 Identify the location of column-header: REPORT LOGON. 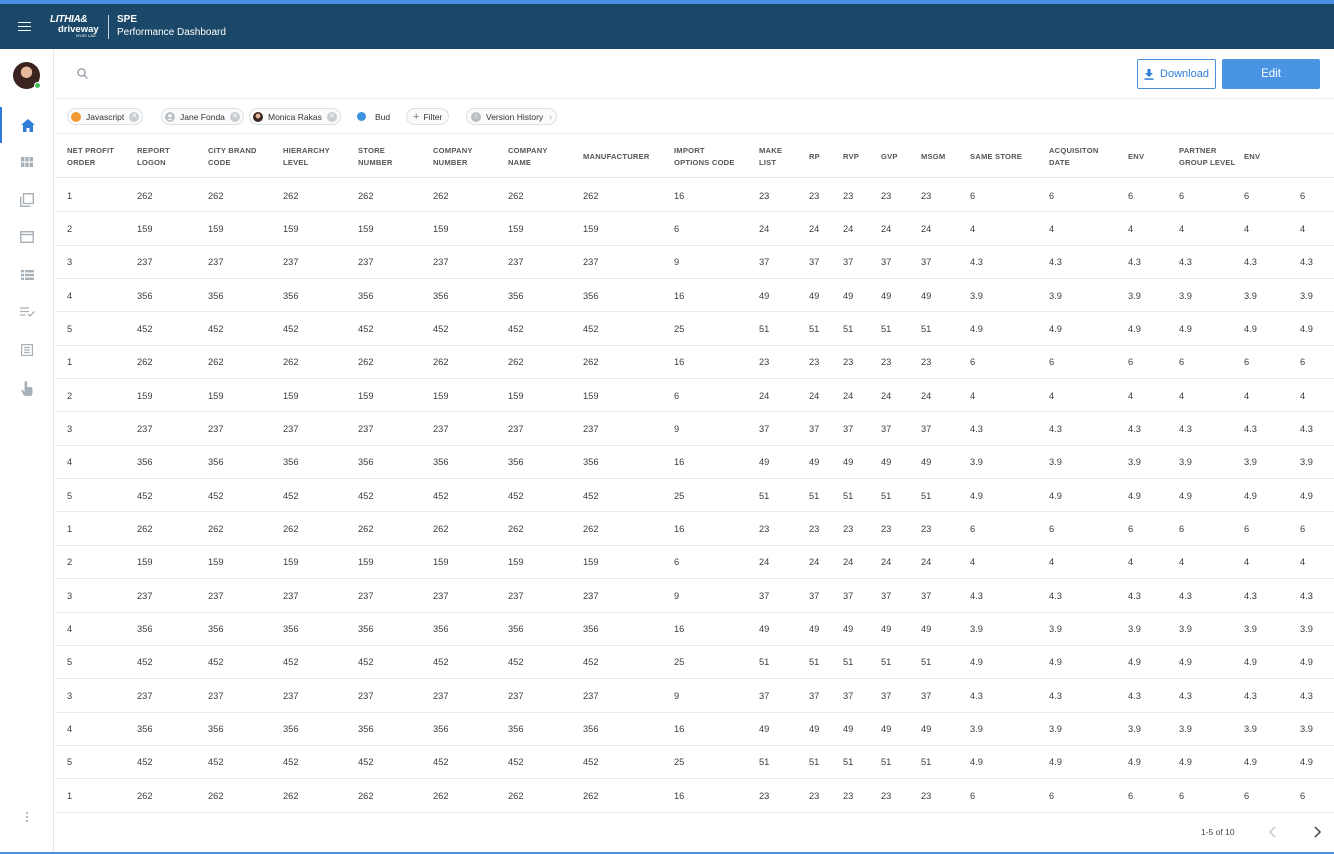
(153, 156).